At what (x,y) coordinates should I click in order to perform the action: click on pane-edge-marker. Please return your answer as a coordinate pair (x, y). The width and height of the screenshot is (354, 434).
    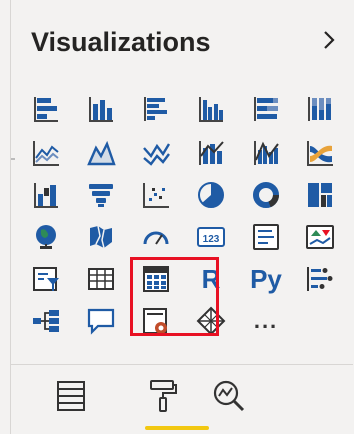
    Looking at the image, I should click on (13, 159).